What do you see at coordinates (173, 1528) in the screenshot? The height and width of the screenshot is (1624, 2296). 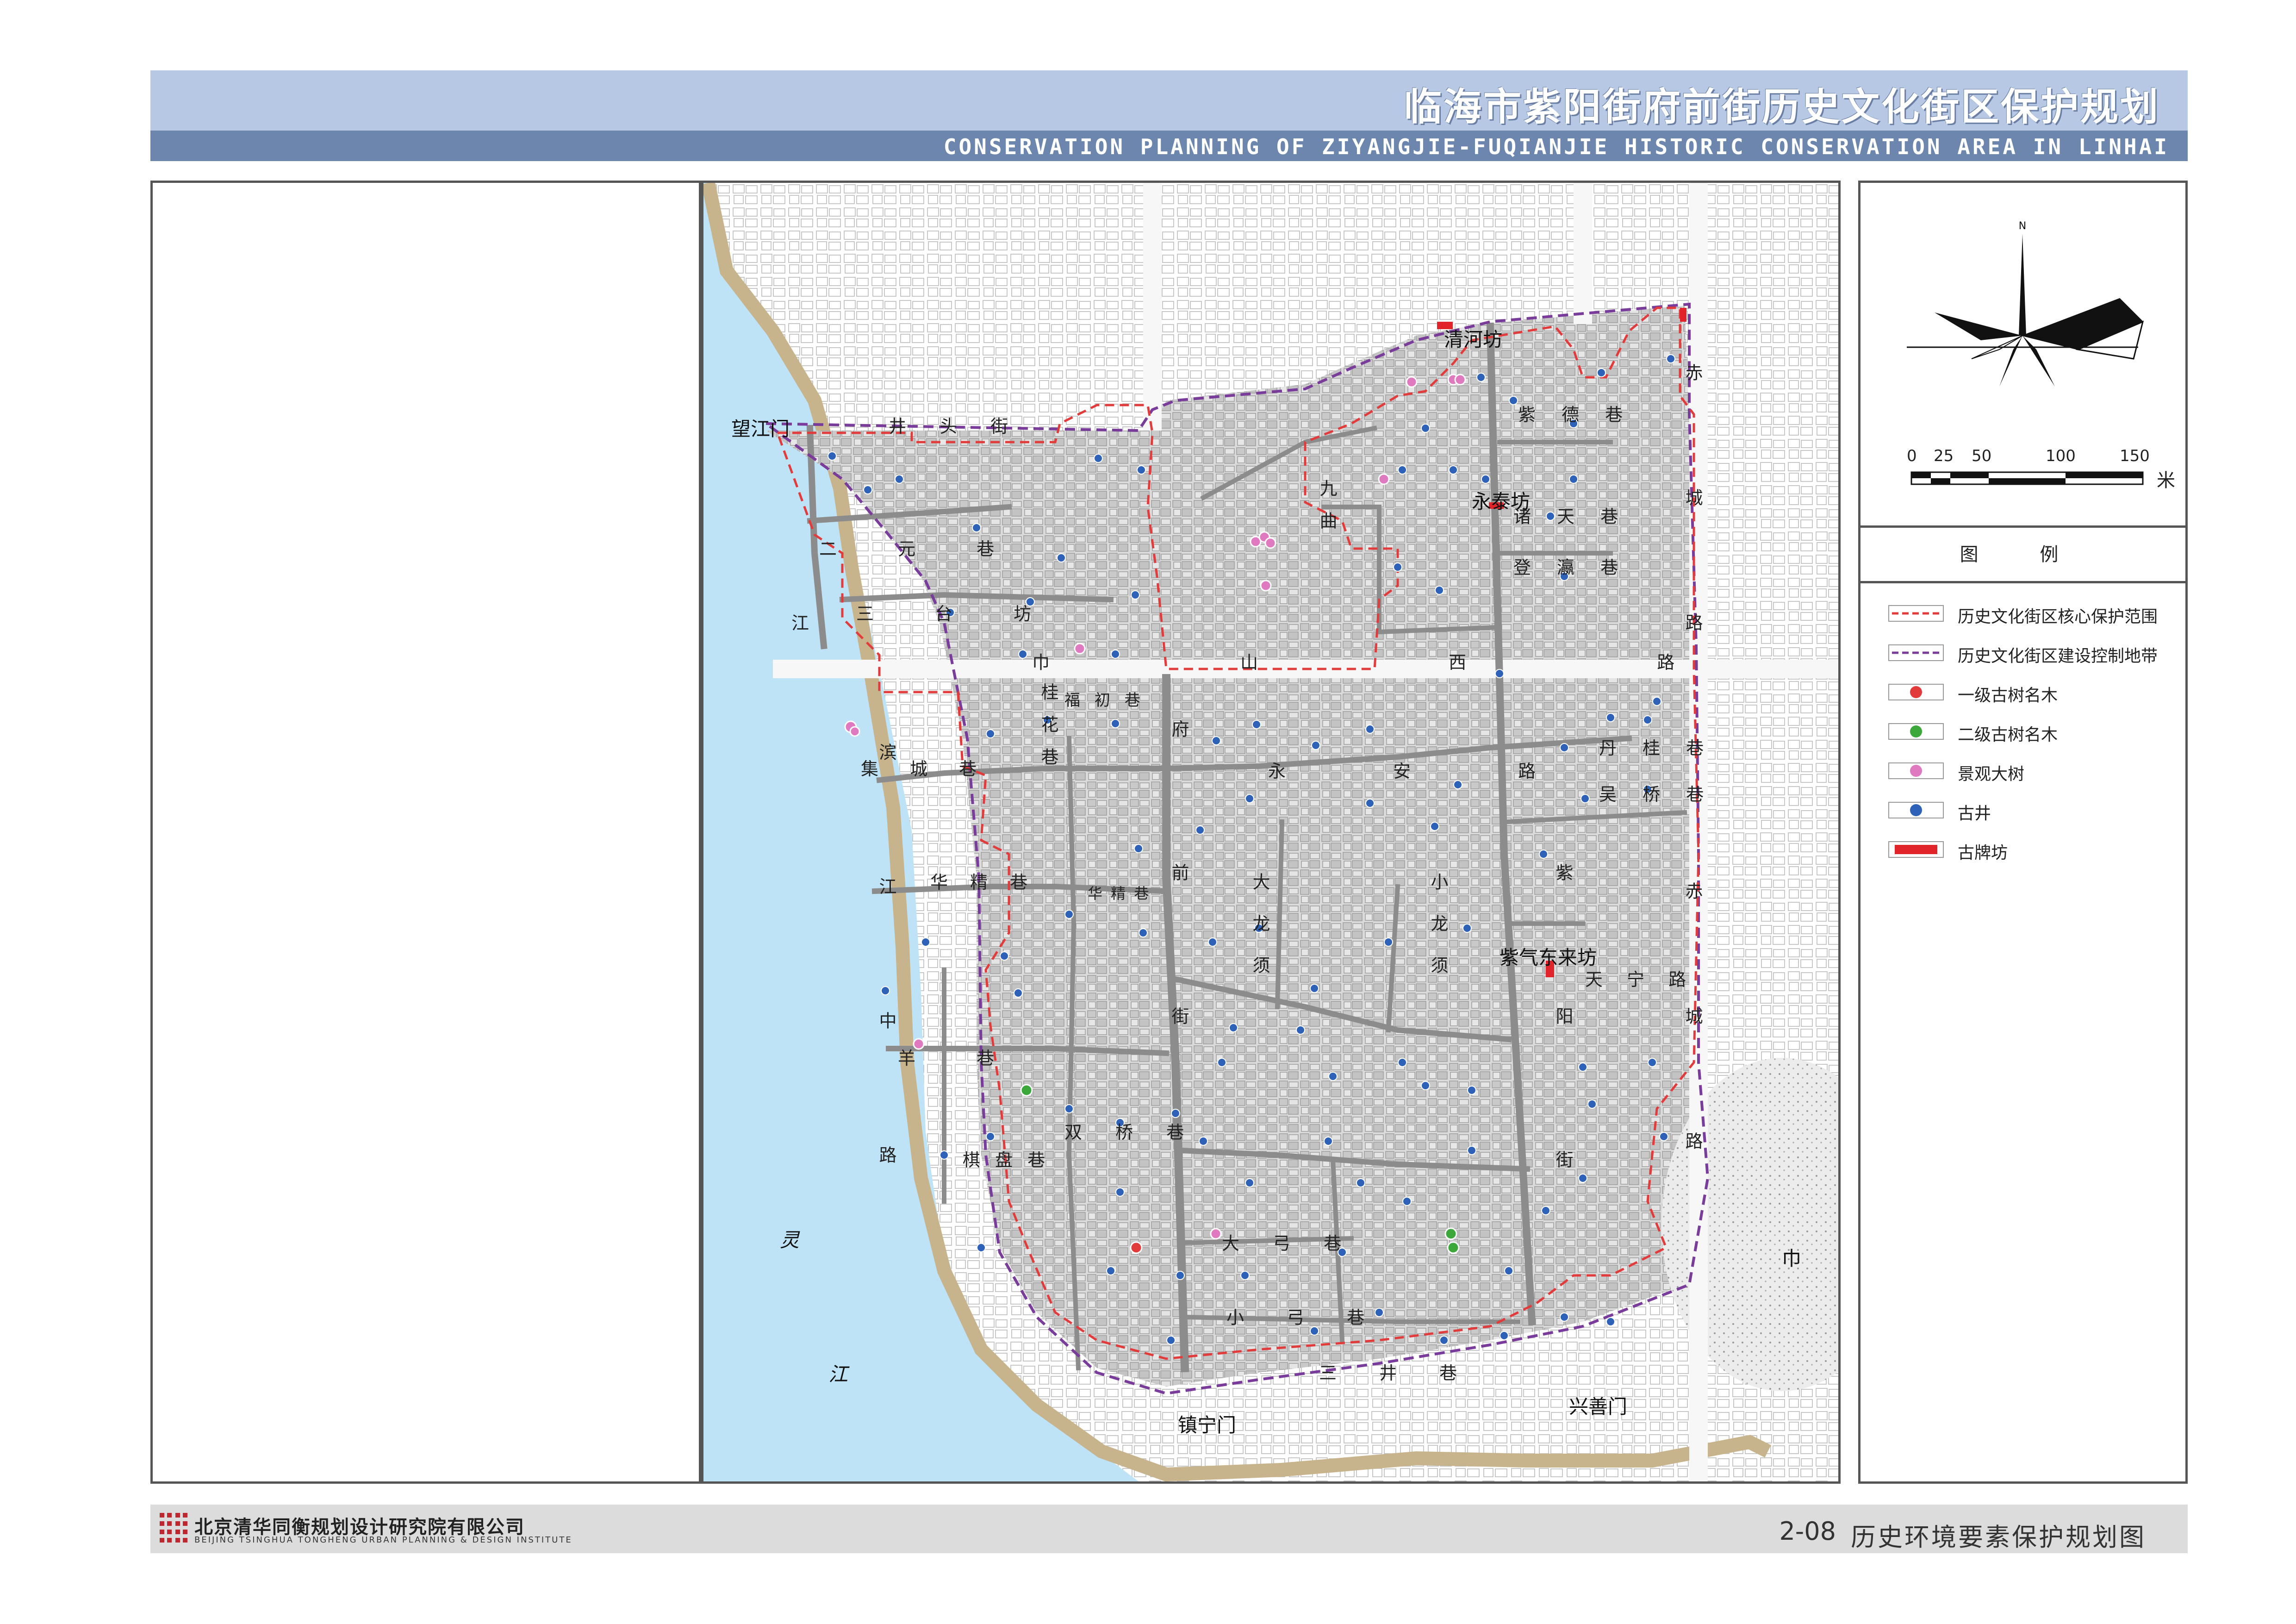 I see `company-logo-icon` at bounding box center [173, 1528].